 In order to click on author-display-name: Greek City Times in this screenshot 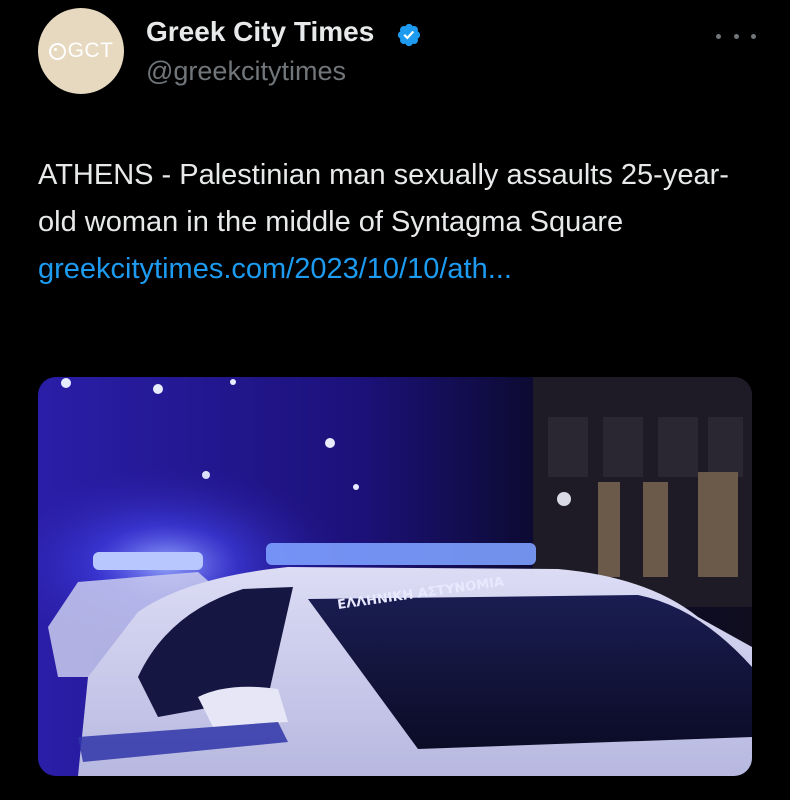, I will do `click(260, 32)`.